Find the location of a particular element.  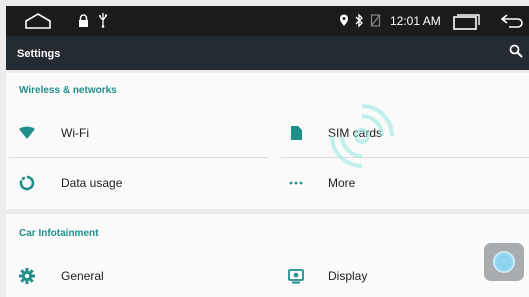

home-icon is located at coordinates (38, 21).